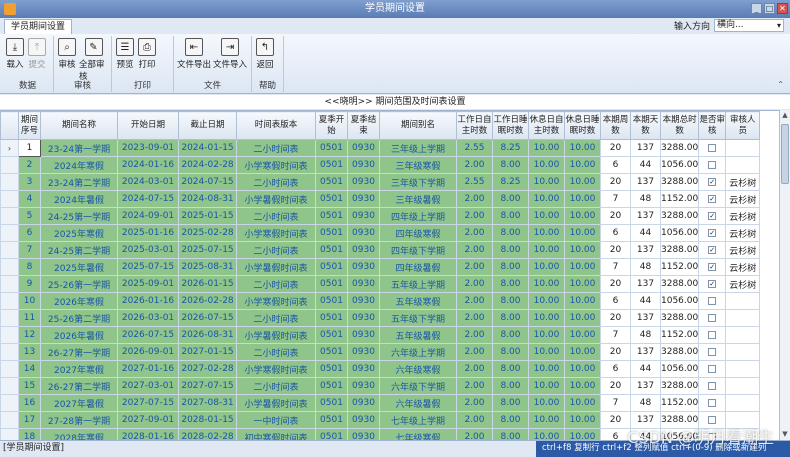 This screenshot has width=790, height=457. What do you see at coordinates (712, 216) in the screenshot?
I see `audit-checkbox-cell: ✓` at bounding box center [712, 216].